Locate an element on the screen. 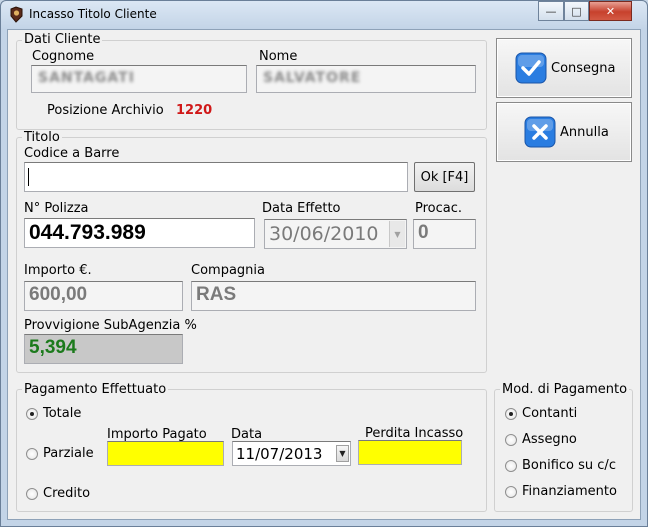 The width and height of the screenshot is (648, 527). nome-field: SALVATORE is located at coordinates (366, 79).